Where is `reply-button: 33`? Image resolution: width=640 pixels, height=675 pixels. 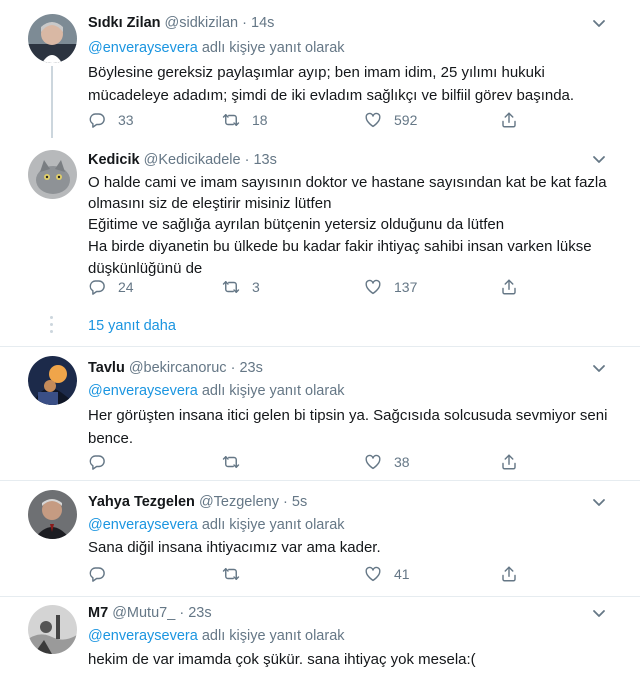 reply-button: 33 is located at coordinates (111, 120).